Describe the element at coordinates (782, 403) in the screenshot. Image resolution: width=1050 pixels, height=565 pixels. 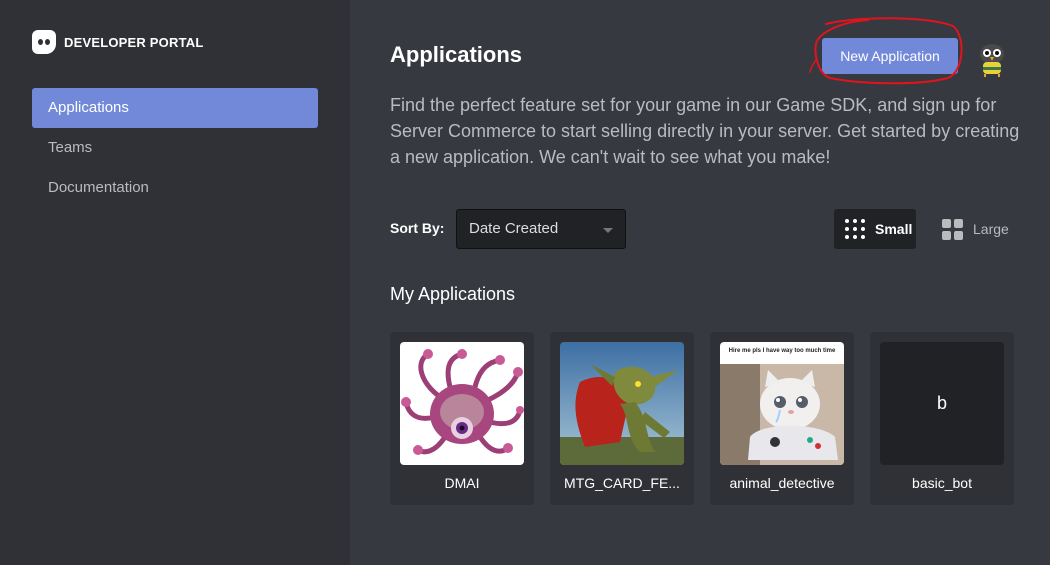
I see `crying-cat-gamer-image: Hire me pls I have way too much time` at that location.